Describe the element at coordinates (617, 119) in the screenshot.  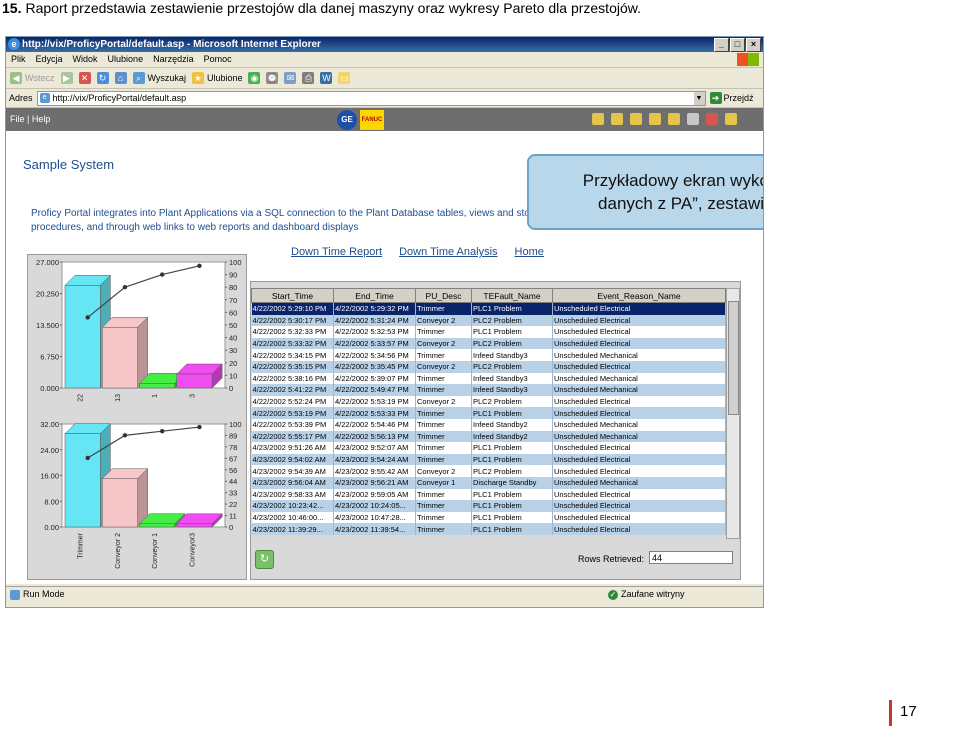
I see `help-icon` at that location.